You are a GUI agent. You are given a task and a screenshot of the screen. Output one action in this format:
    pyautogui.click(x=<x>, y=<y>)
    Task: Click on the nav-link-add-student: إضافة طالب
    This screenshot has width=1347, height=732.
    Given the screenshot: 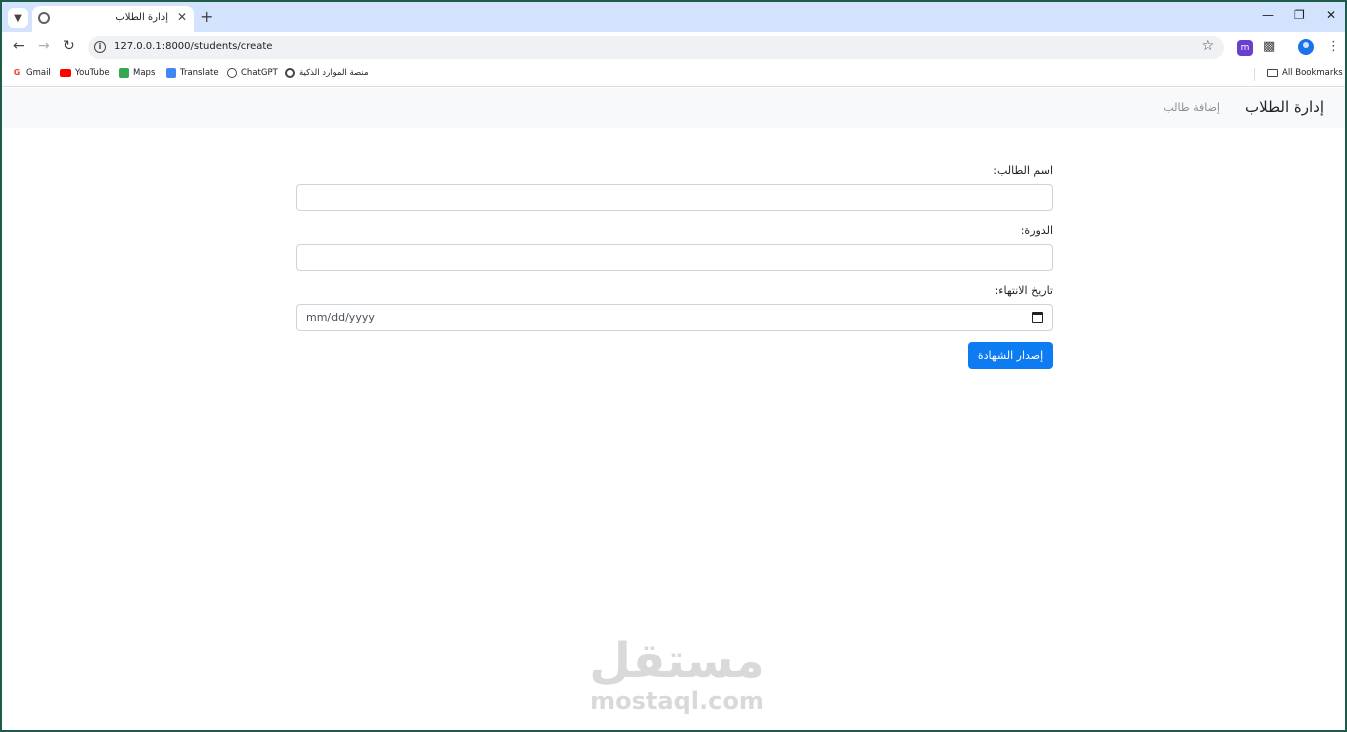 What is the action you would take?
    pyautogui.click(x=1191, y=107)
    